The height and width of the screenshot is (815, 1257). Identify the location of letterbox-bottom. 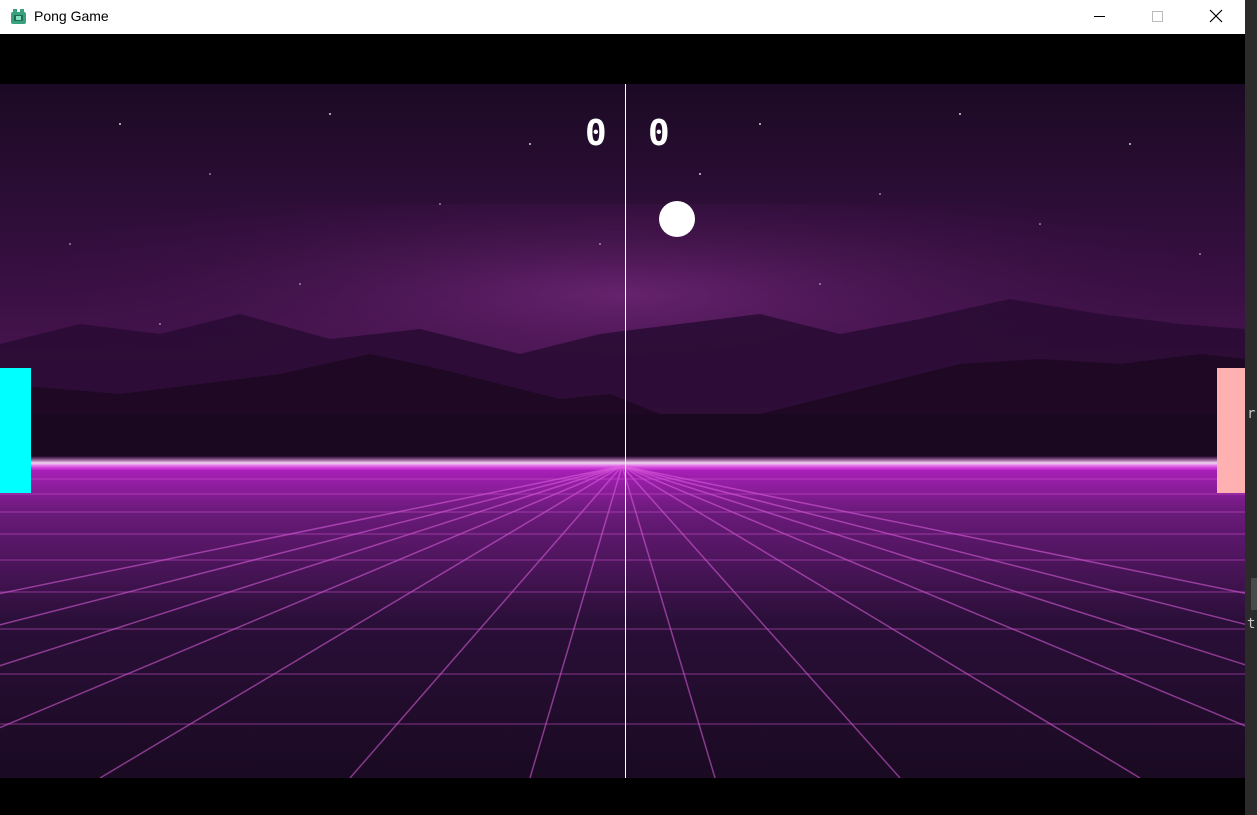
(622, 796).